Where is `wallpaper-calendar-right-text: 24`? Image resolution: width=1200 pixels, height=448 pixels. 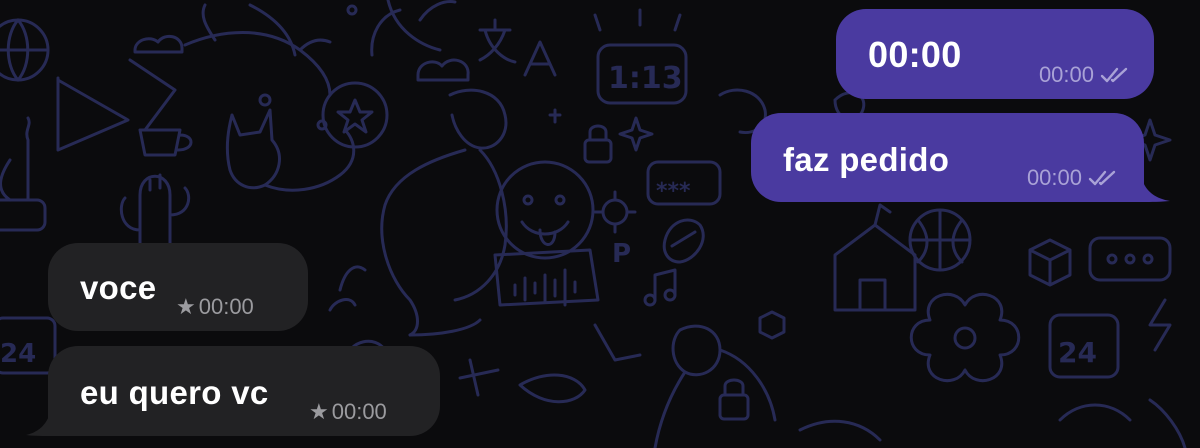 wallpaper-calendar-right-text: 24 is located at coordinates (1077, 352).